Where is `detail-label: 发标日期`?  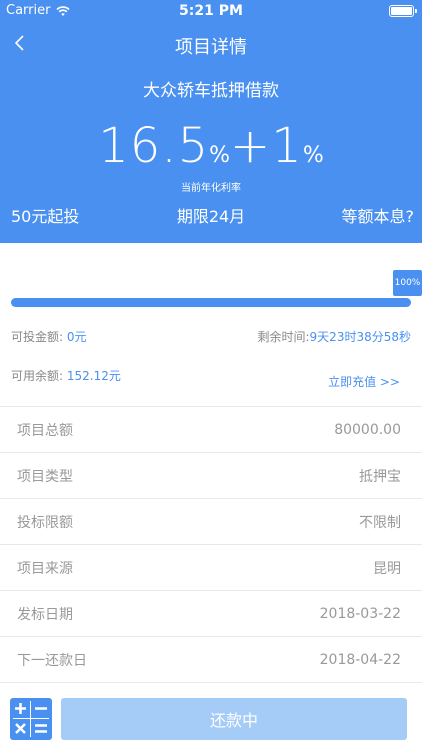 detail-label: 发标日期 is located at coordinates (45, 614).